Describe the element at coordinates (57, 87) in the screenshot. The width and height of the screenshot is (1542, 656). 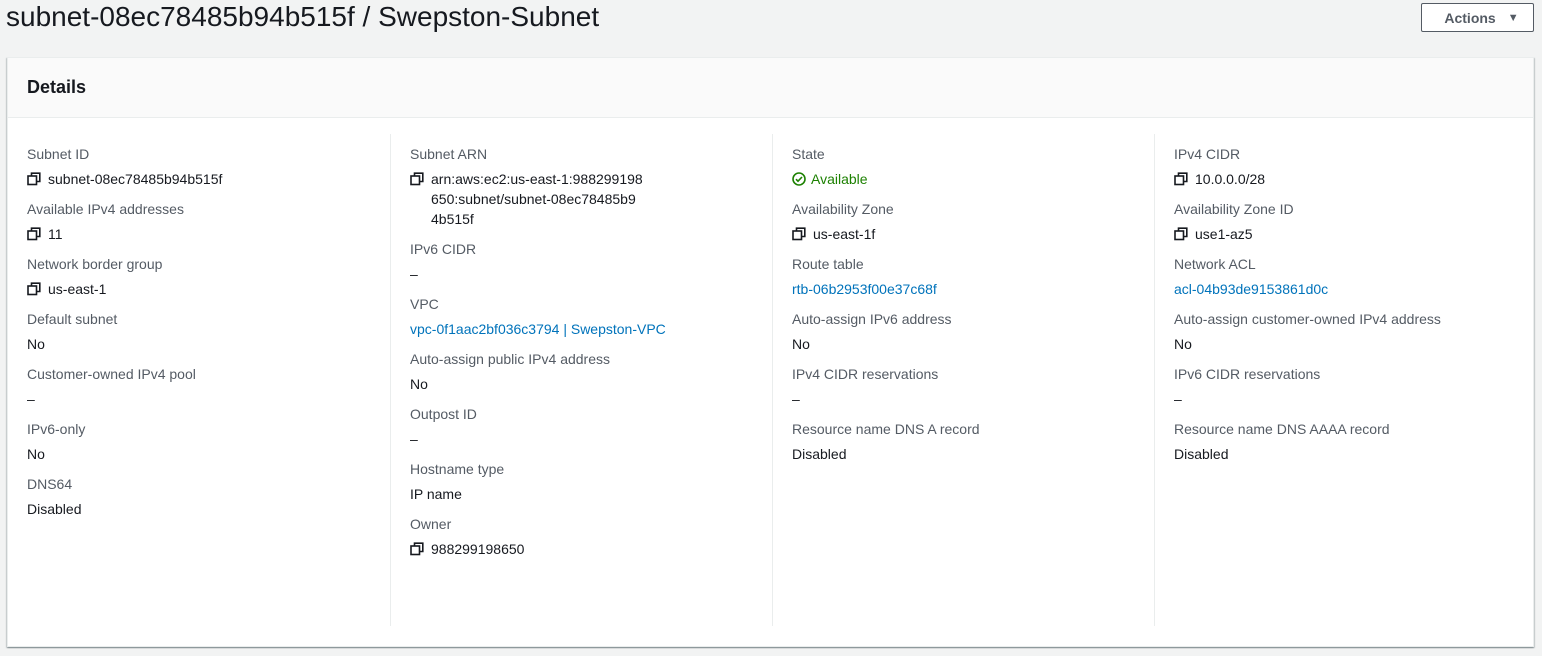
I see `details-heading: Details` at that location.